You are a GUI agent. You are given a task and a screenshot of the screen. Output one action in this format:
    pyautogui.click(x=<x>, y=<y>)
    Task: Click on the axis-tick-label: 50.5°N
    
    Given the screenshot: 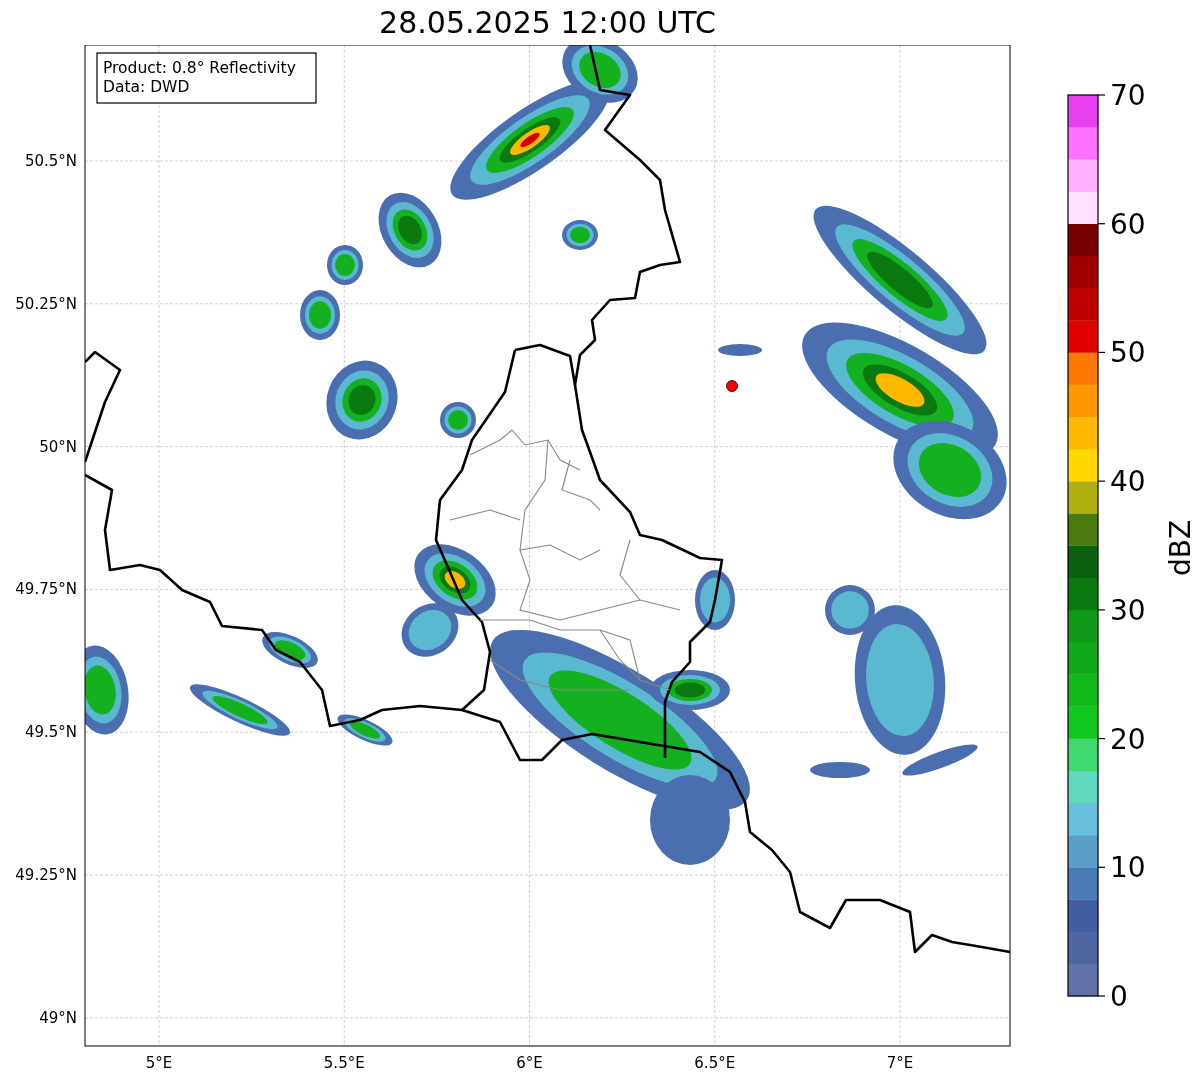 What is the action you would take?
    pyautogui.click(x=50, y=161)
    